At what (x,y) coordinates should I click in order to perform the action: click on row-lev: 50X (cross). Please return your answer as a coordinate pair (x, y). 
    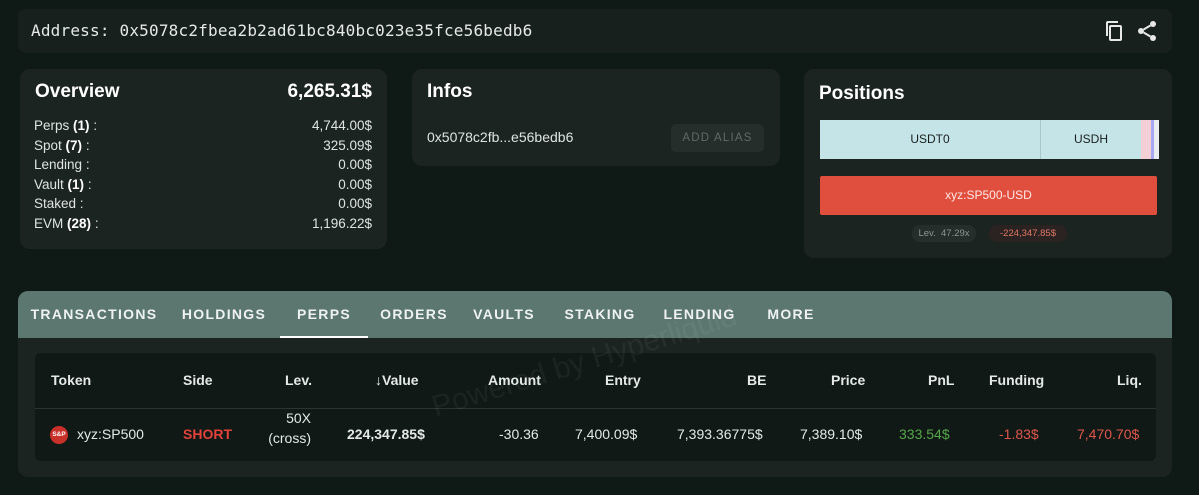
    Looking at the image, I should click on (289, 428).